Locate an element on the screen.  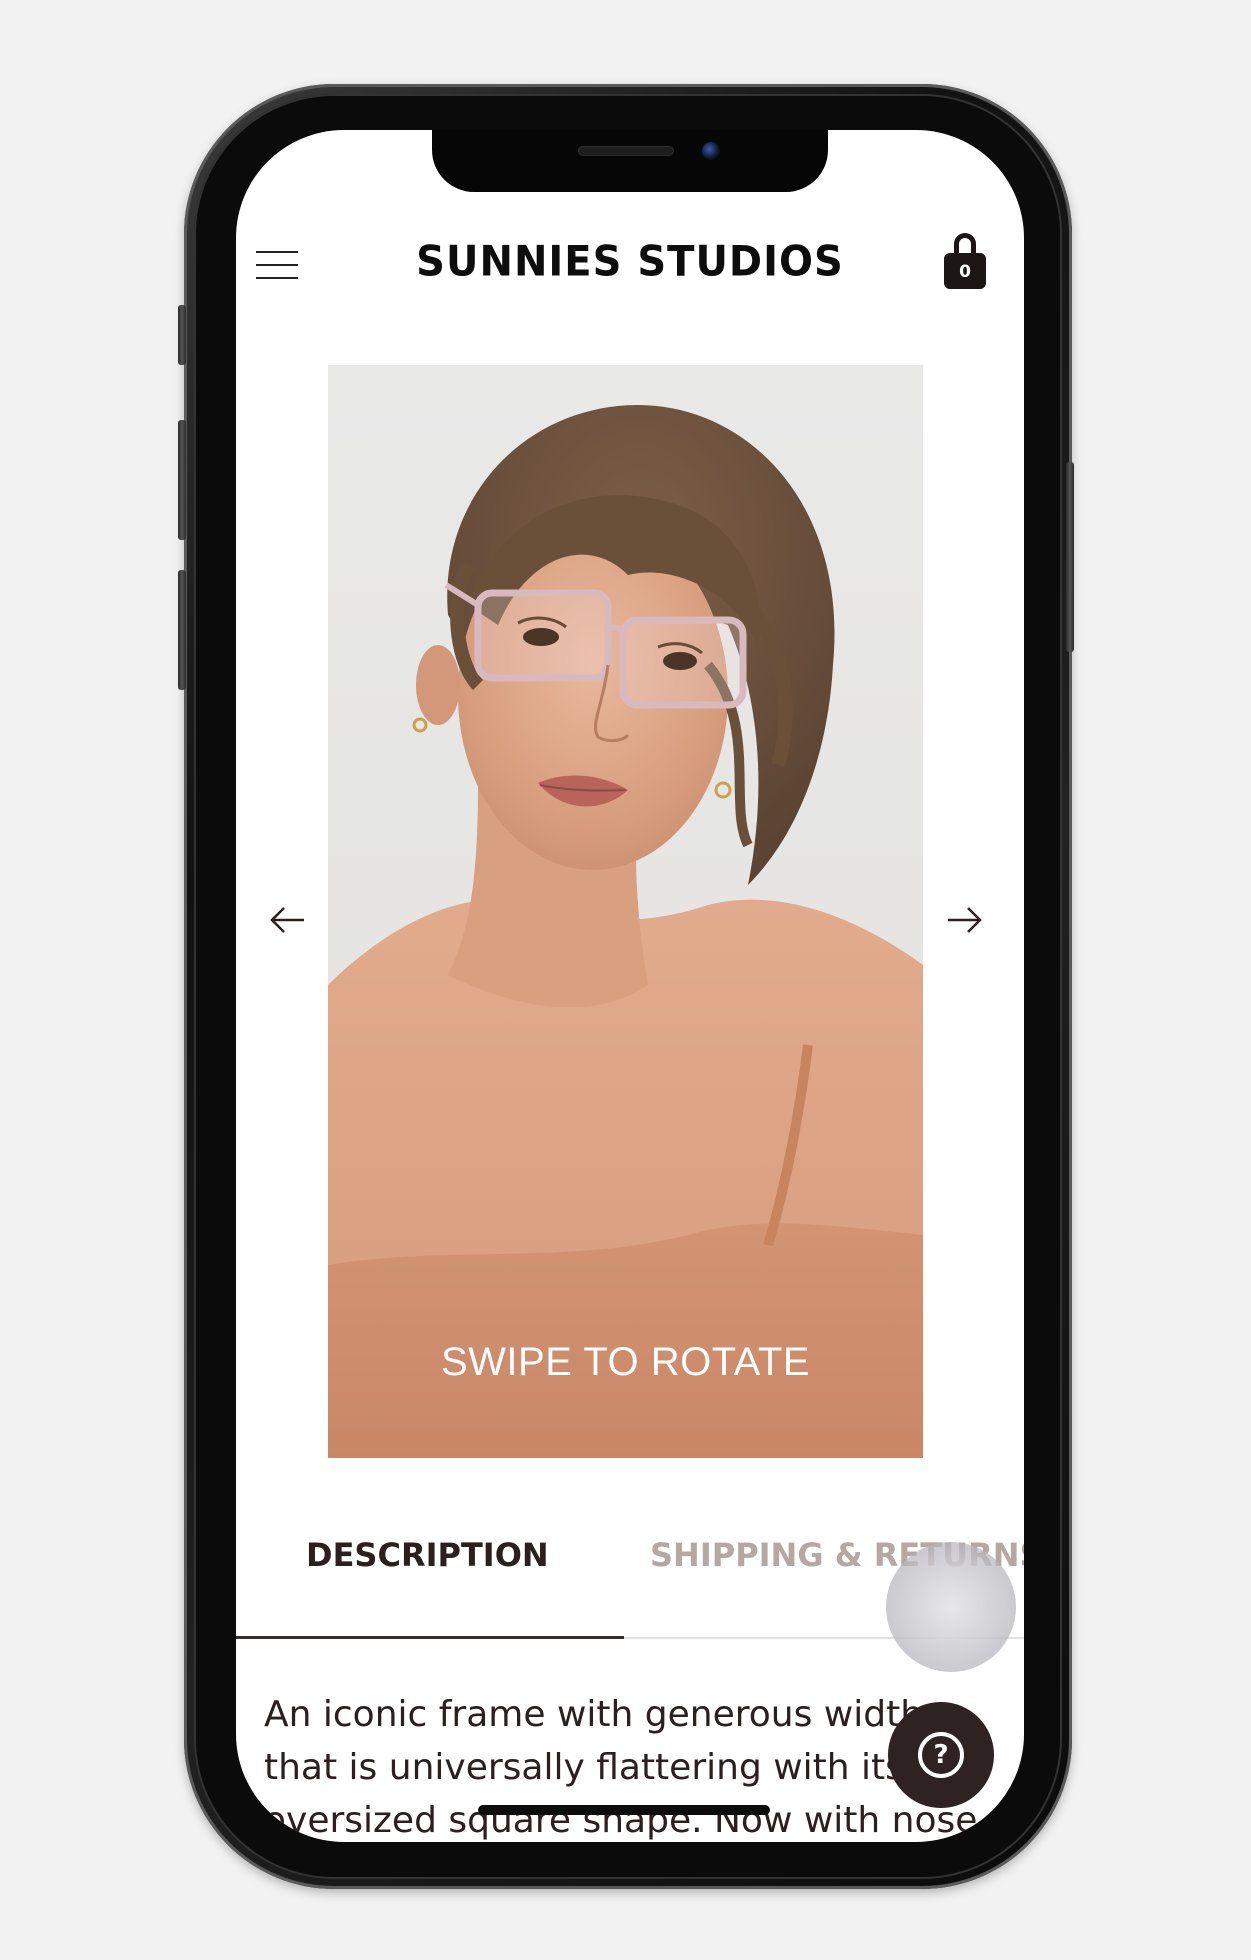
next-arrow-icon is located at coordinates (964, 920).